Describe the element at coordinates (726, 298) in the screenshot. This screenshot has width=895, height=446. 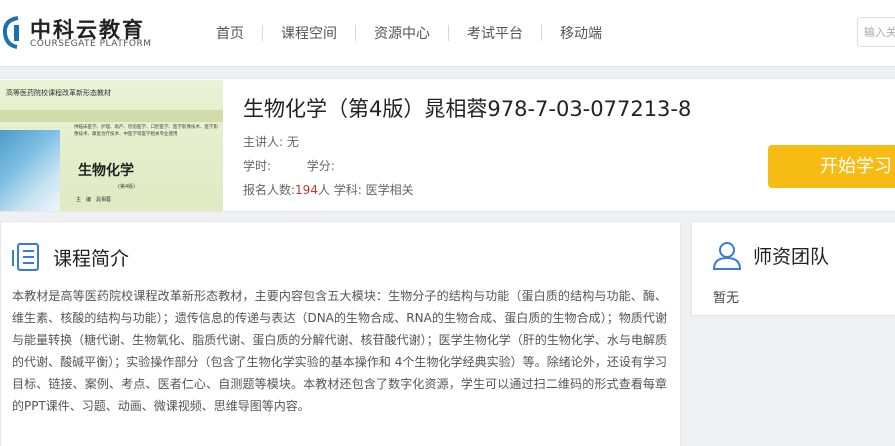
I see `team-empty-text: 暂无` at that location.